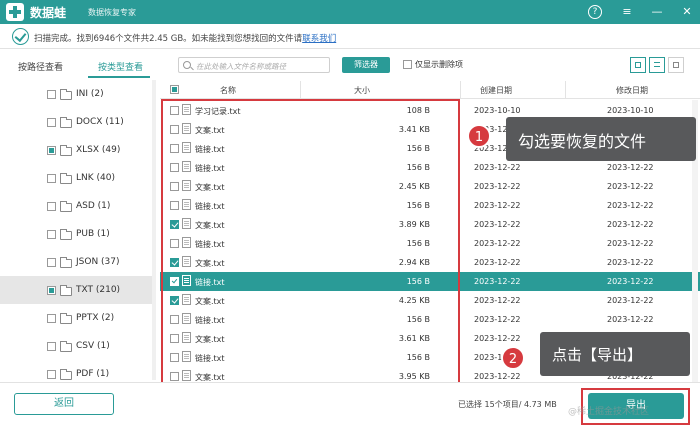  Describe the element at coordinates (407, 64) in the screenshot. I see `only-deleted-checkbox` at that location.